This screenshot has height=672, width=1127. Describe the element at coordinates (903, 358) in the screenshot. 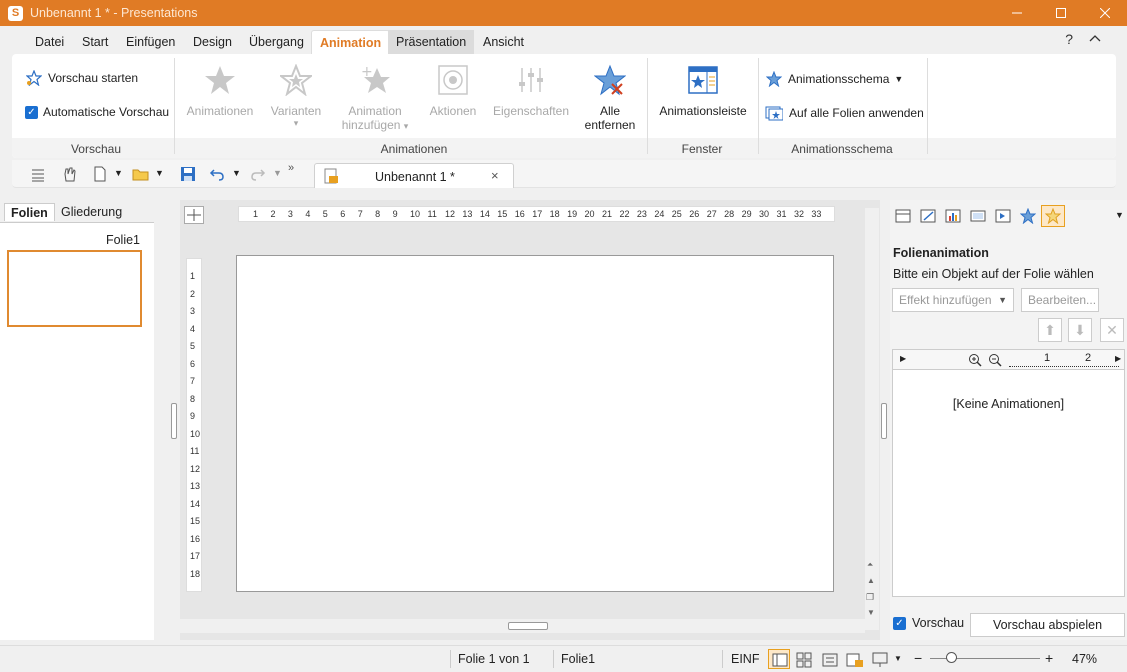

I see `play-arrow-icon: ▶` at that location.